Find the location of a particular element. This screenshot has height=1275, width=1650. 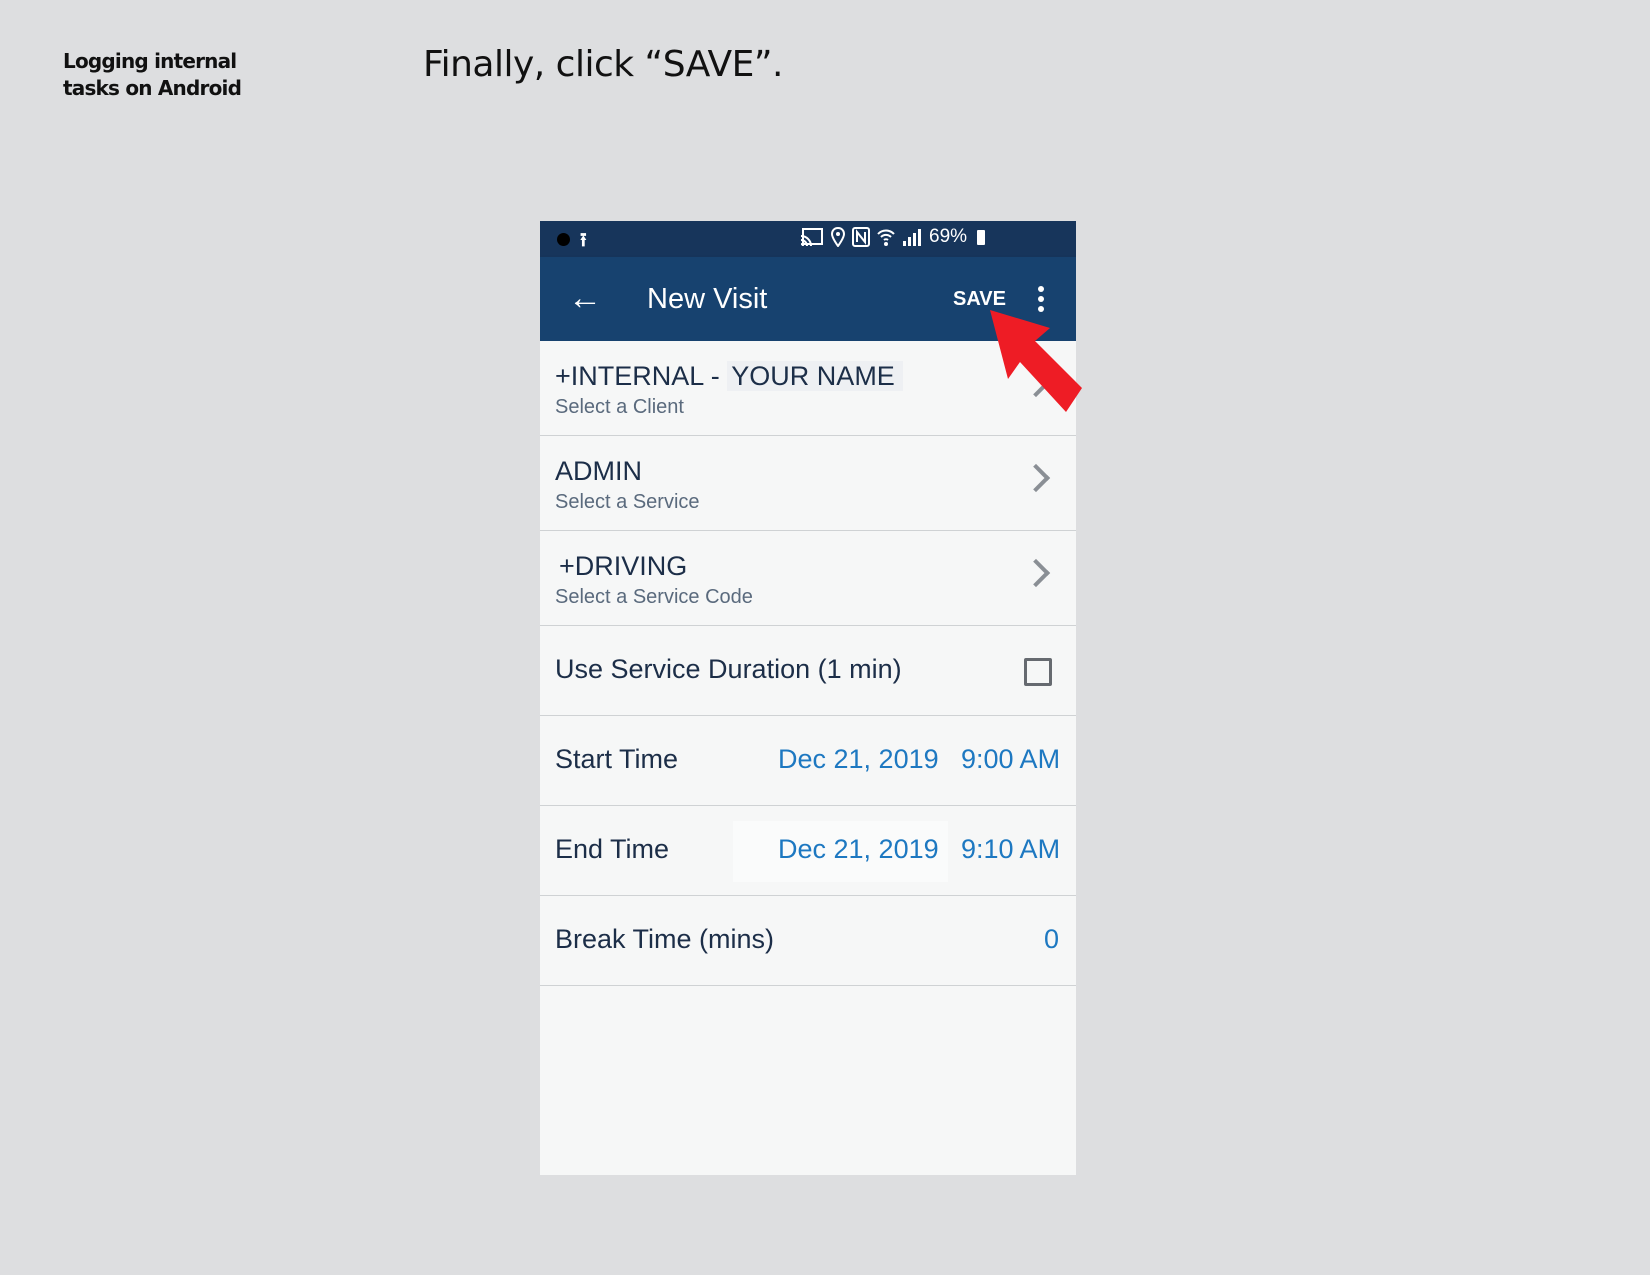

service-duration-row: Use Service Duration (1 min) is located at coordinates (808, 671).